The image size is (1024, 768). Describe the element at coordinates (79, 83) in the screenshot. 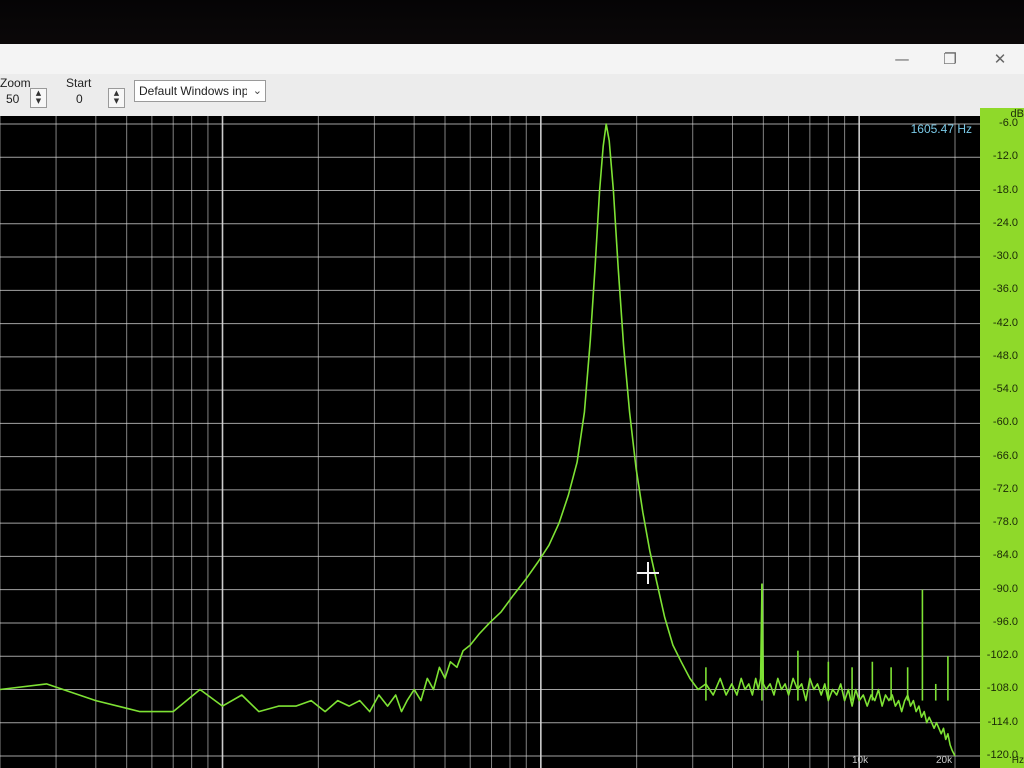

I see `start-label: Start` at that location.